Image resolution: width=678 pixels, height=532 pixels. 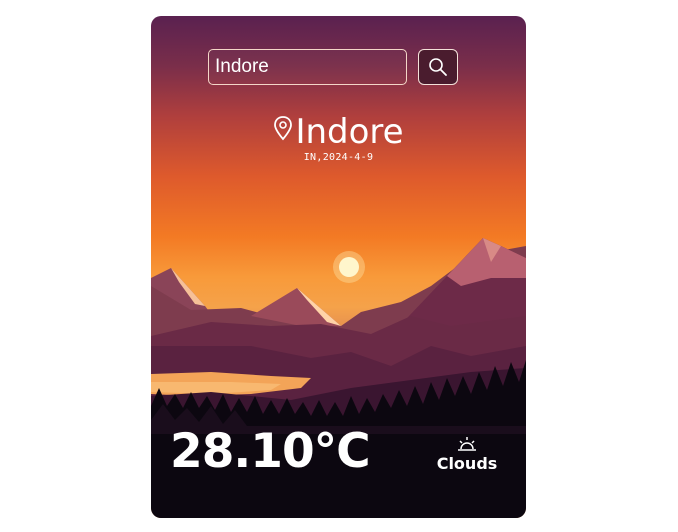 I want to click on search-bar, so click(x=334, y=67).